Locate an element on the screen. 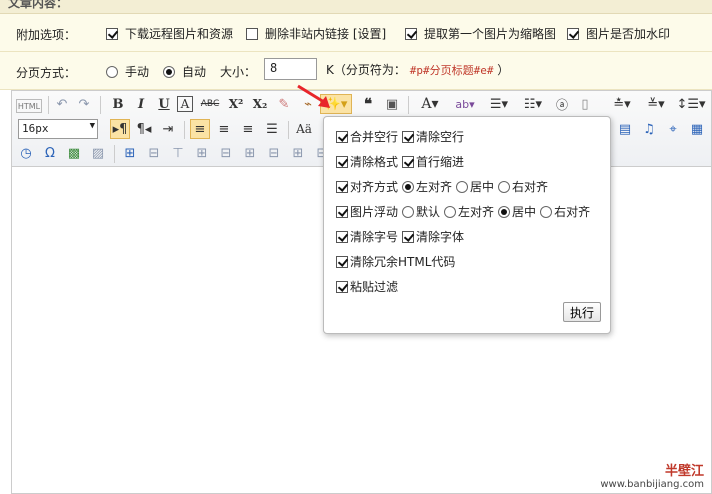 This screenshot has height=494, width=712. redo-icon: ↷ is located at coordinates (84, 104).